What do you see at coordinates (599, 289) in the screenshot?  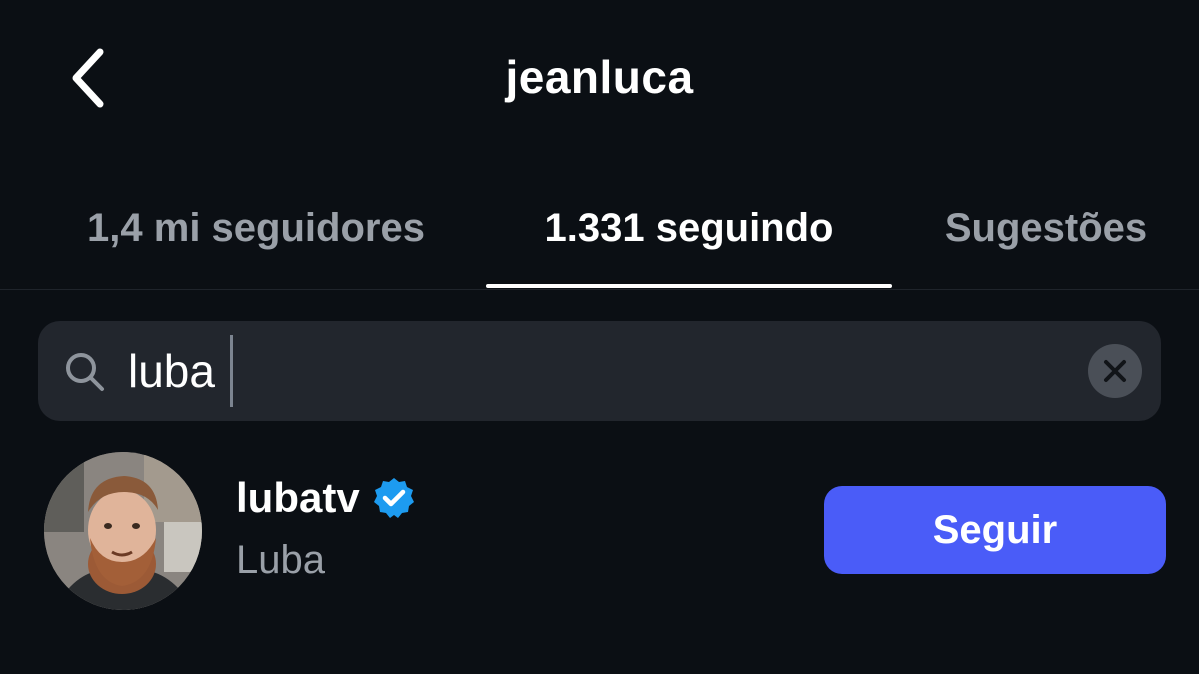 I see `tabs-divider` at bounding box center [599, 289].